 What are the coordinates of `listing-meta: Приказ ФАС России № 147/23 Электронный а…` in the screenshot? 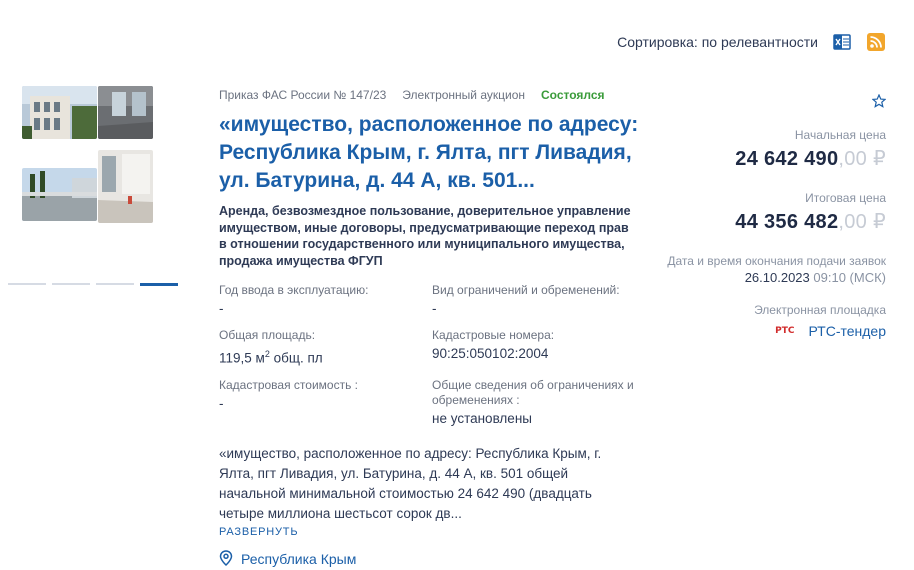 It's located at (429, 95).